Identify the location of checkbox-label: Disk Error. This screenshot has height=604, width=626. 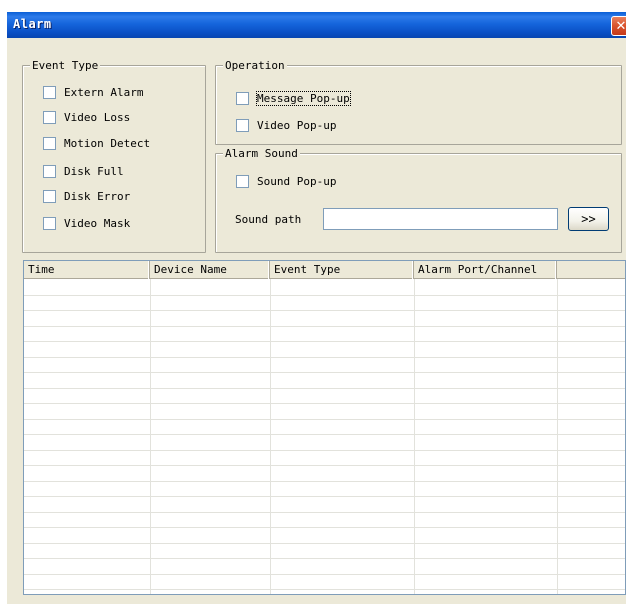
(97, 196).